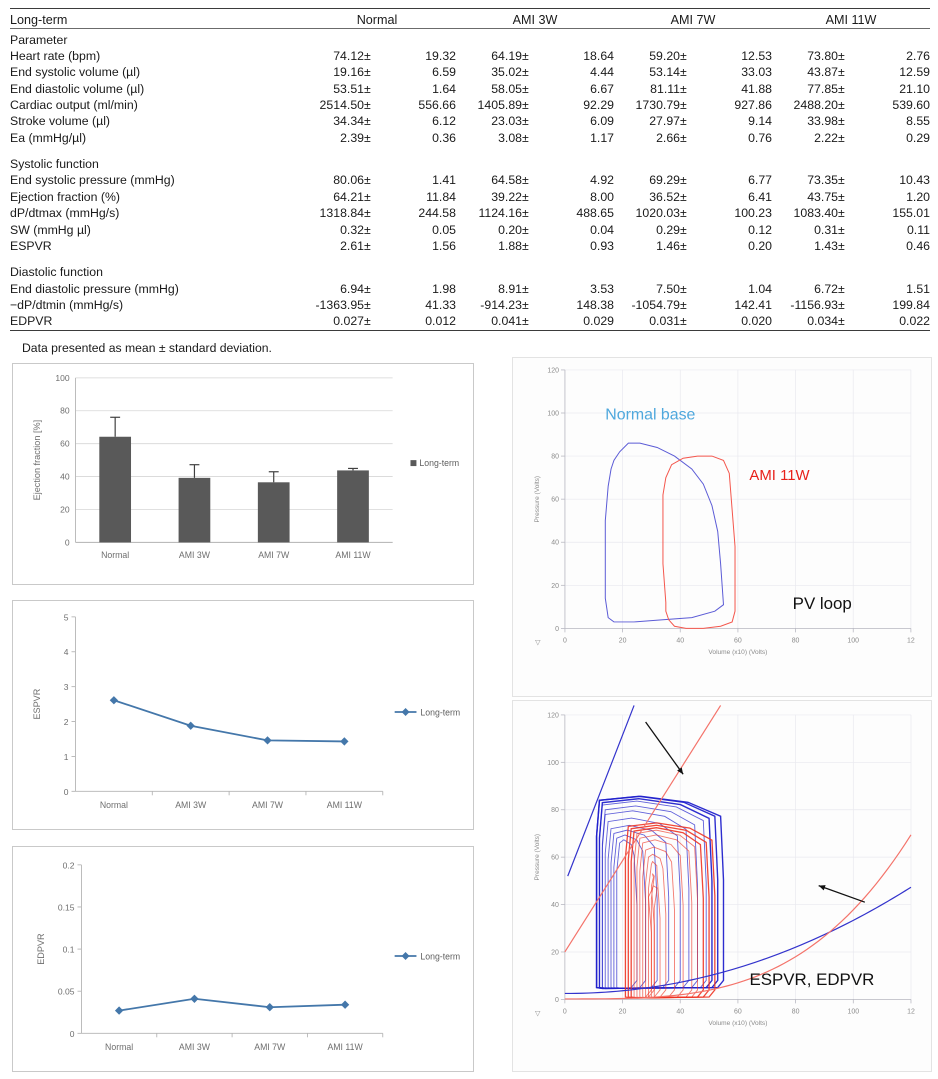  Describe the element at coordinates (602, 245) in the screenshot. I see `table-cell-sd: 0.93` at that location.